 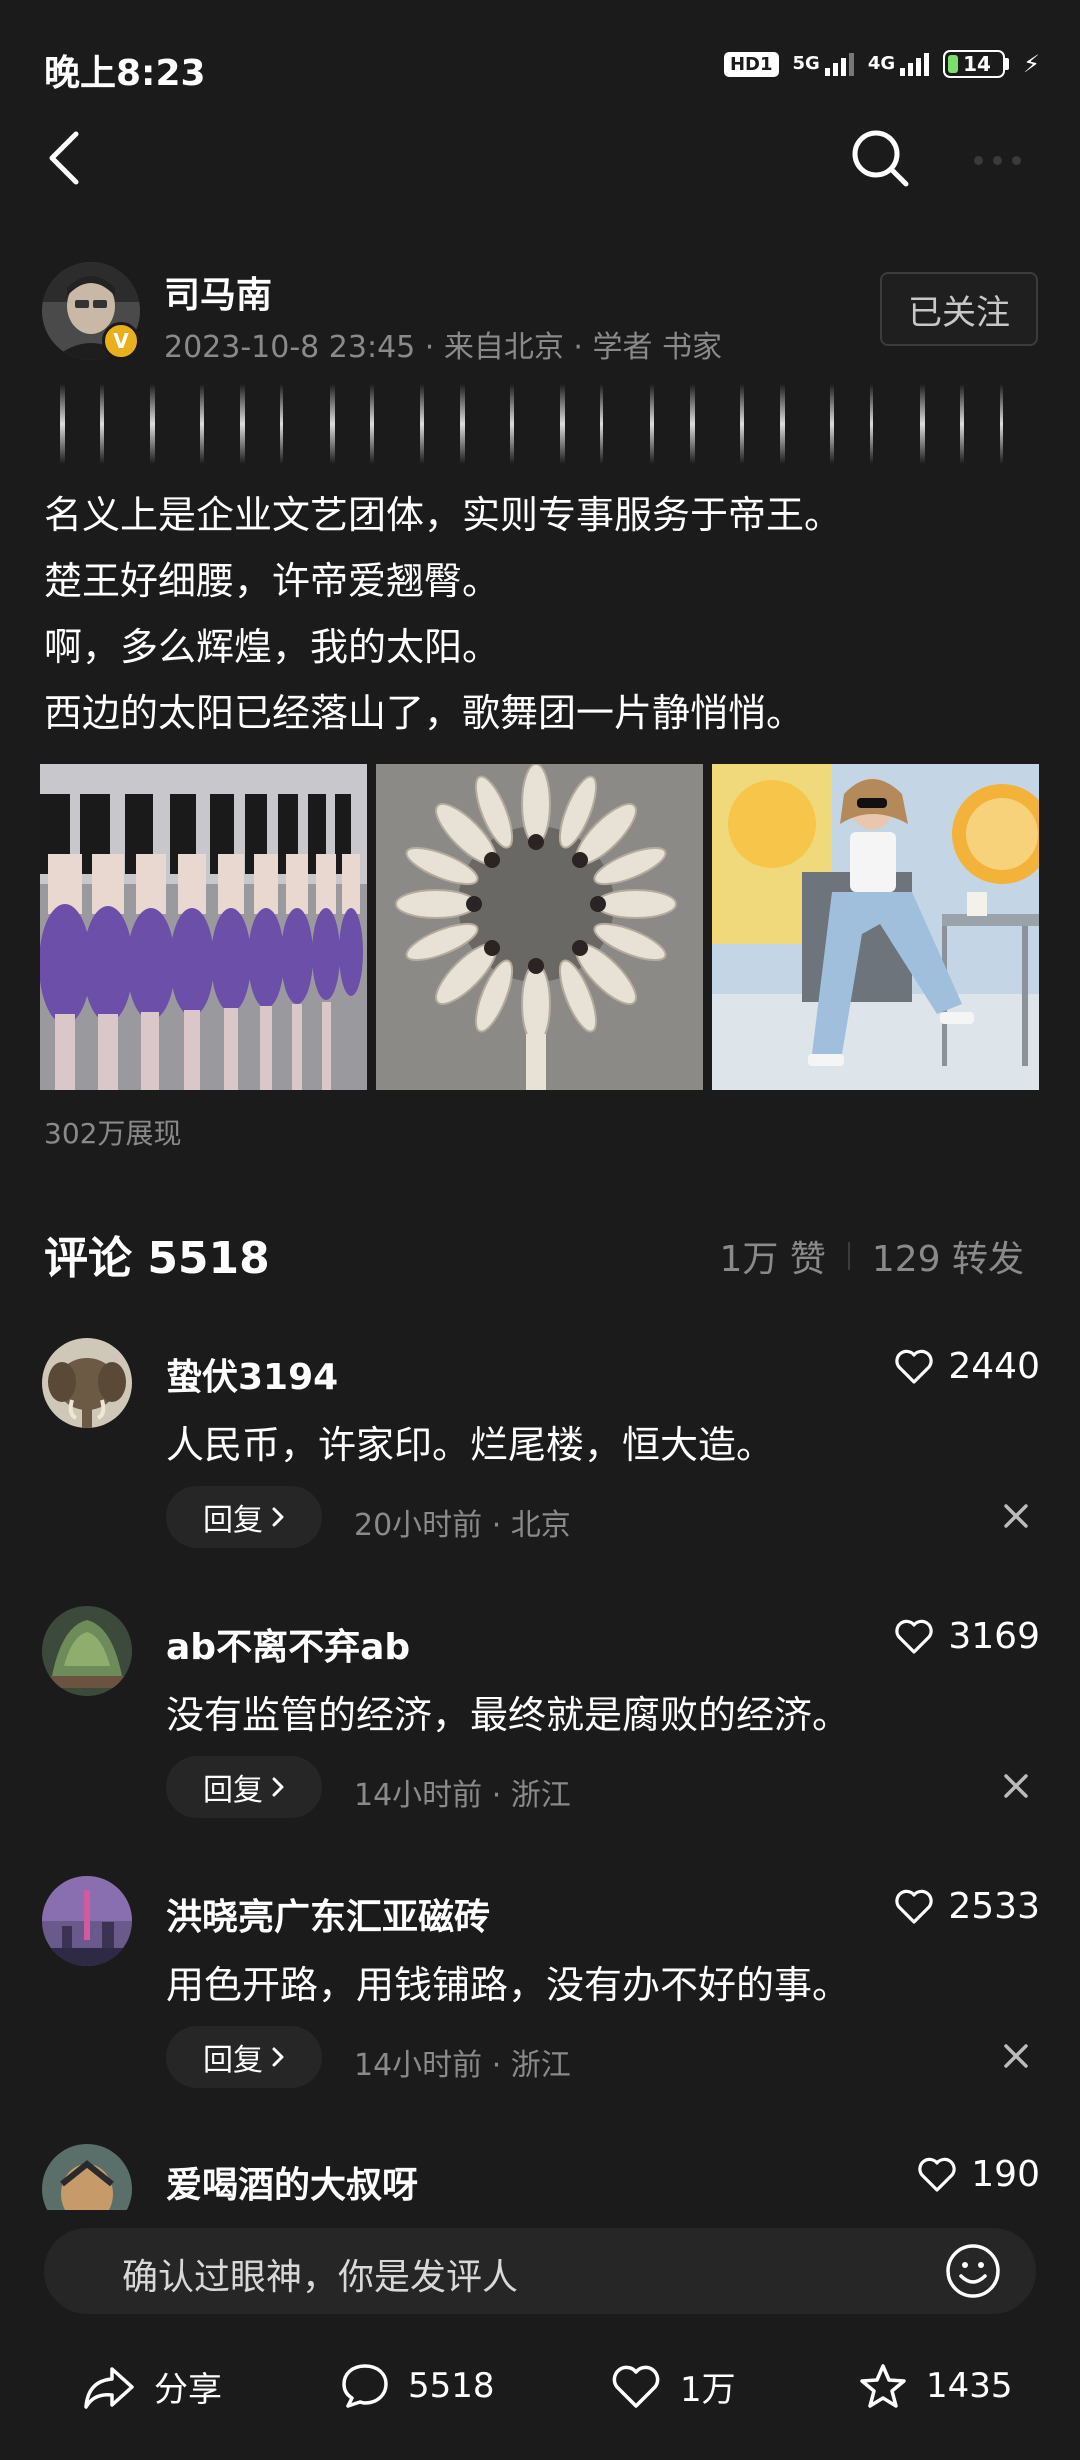 I want to click on post-line: 楚王好细腰，许帝爱翘臀。, so click(x=272, y=581).